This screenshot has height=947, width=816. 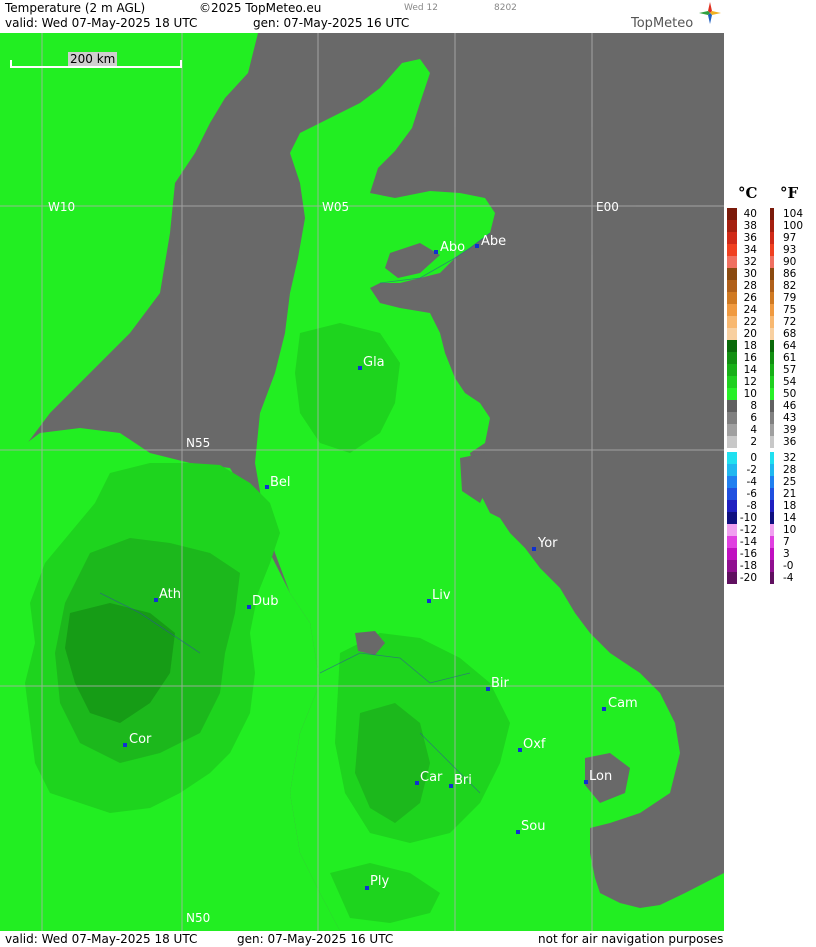 What do you see at coordinates (750, 250) in the screenshot?
I see `legend-value-celsius: 34` at bounding box center [750, 250].